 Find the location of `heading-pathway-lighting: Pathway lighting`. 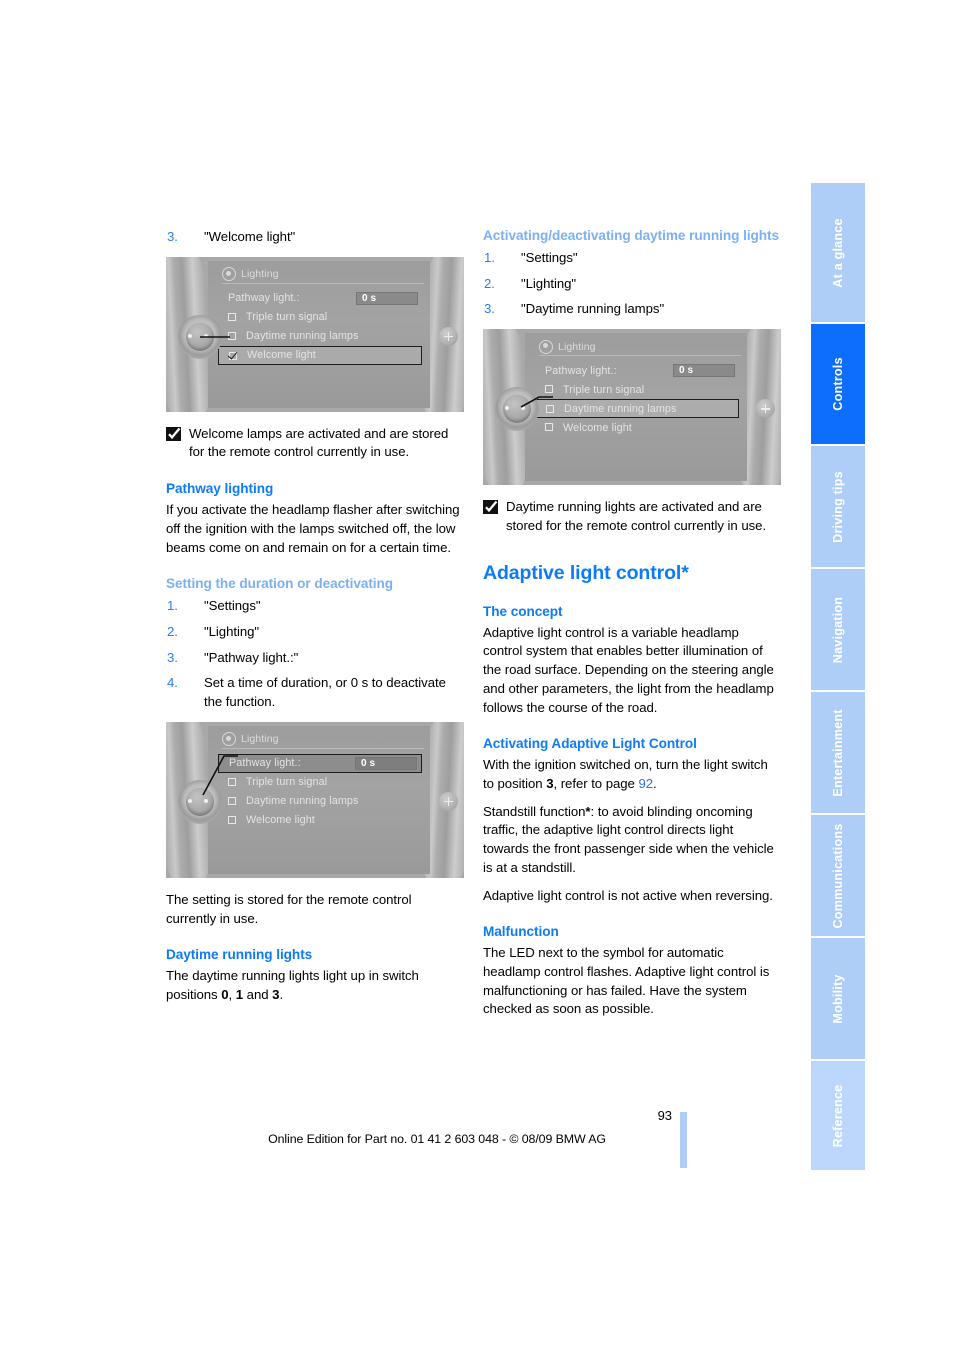

heading-pathway-lighting: Pathway lighting is located at coordinates (220, 489).